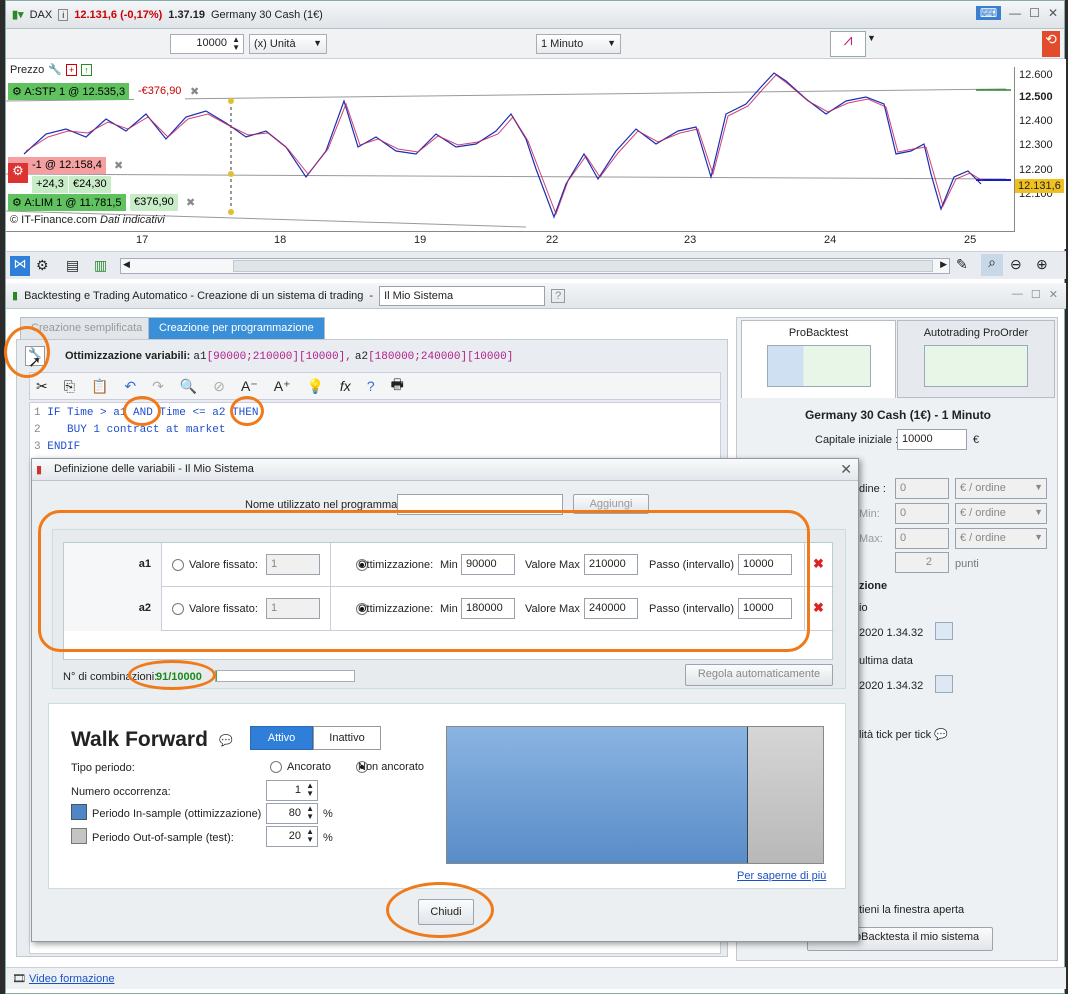  I want to click on in-sample-input: 80 ▲ ▼, so click(292, 813).